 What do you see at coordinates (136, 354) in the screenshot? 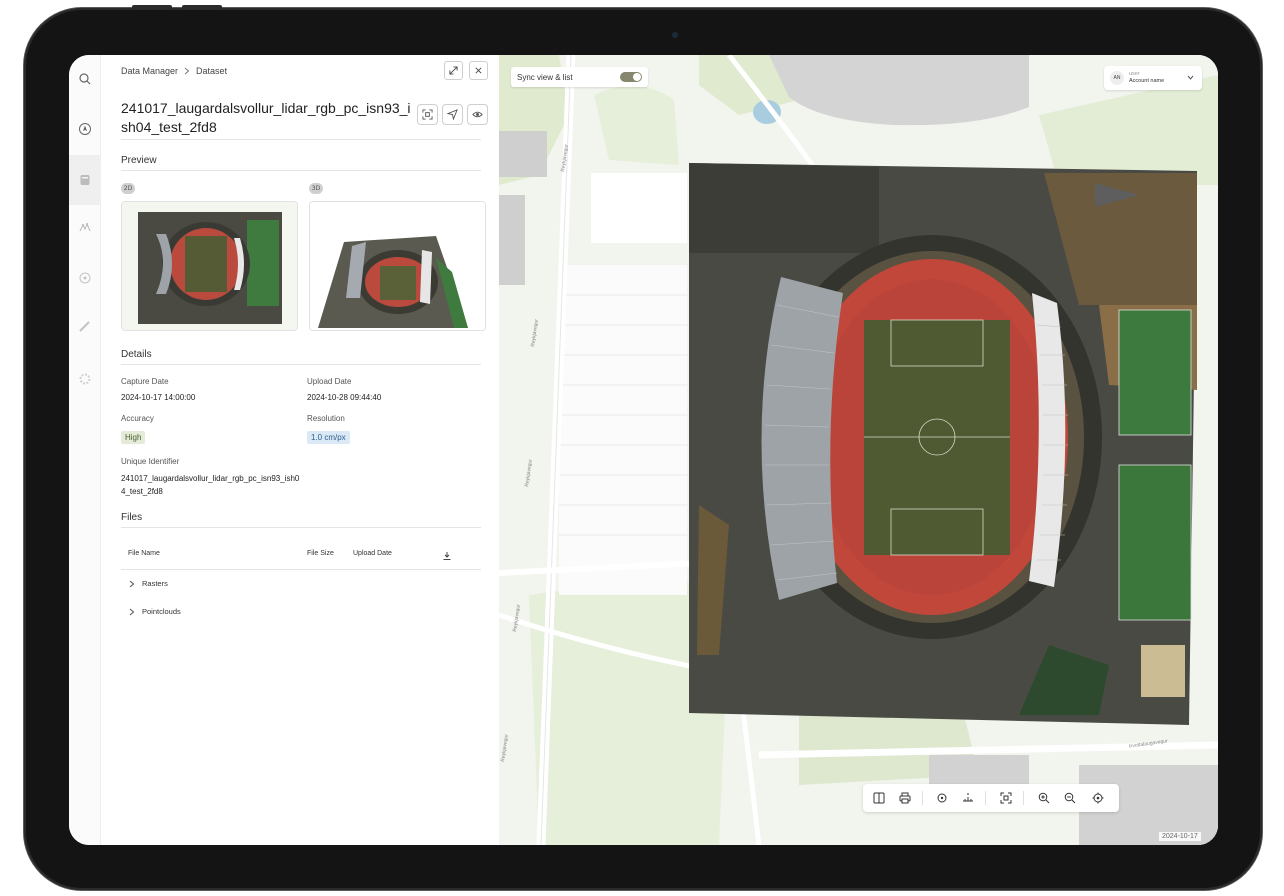
I see `details-heading: Details` at bounding box center [136, 354].